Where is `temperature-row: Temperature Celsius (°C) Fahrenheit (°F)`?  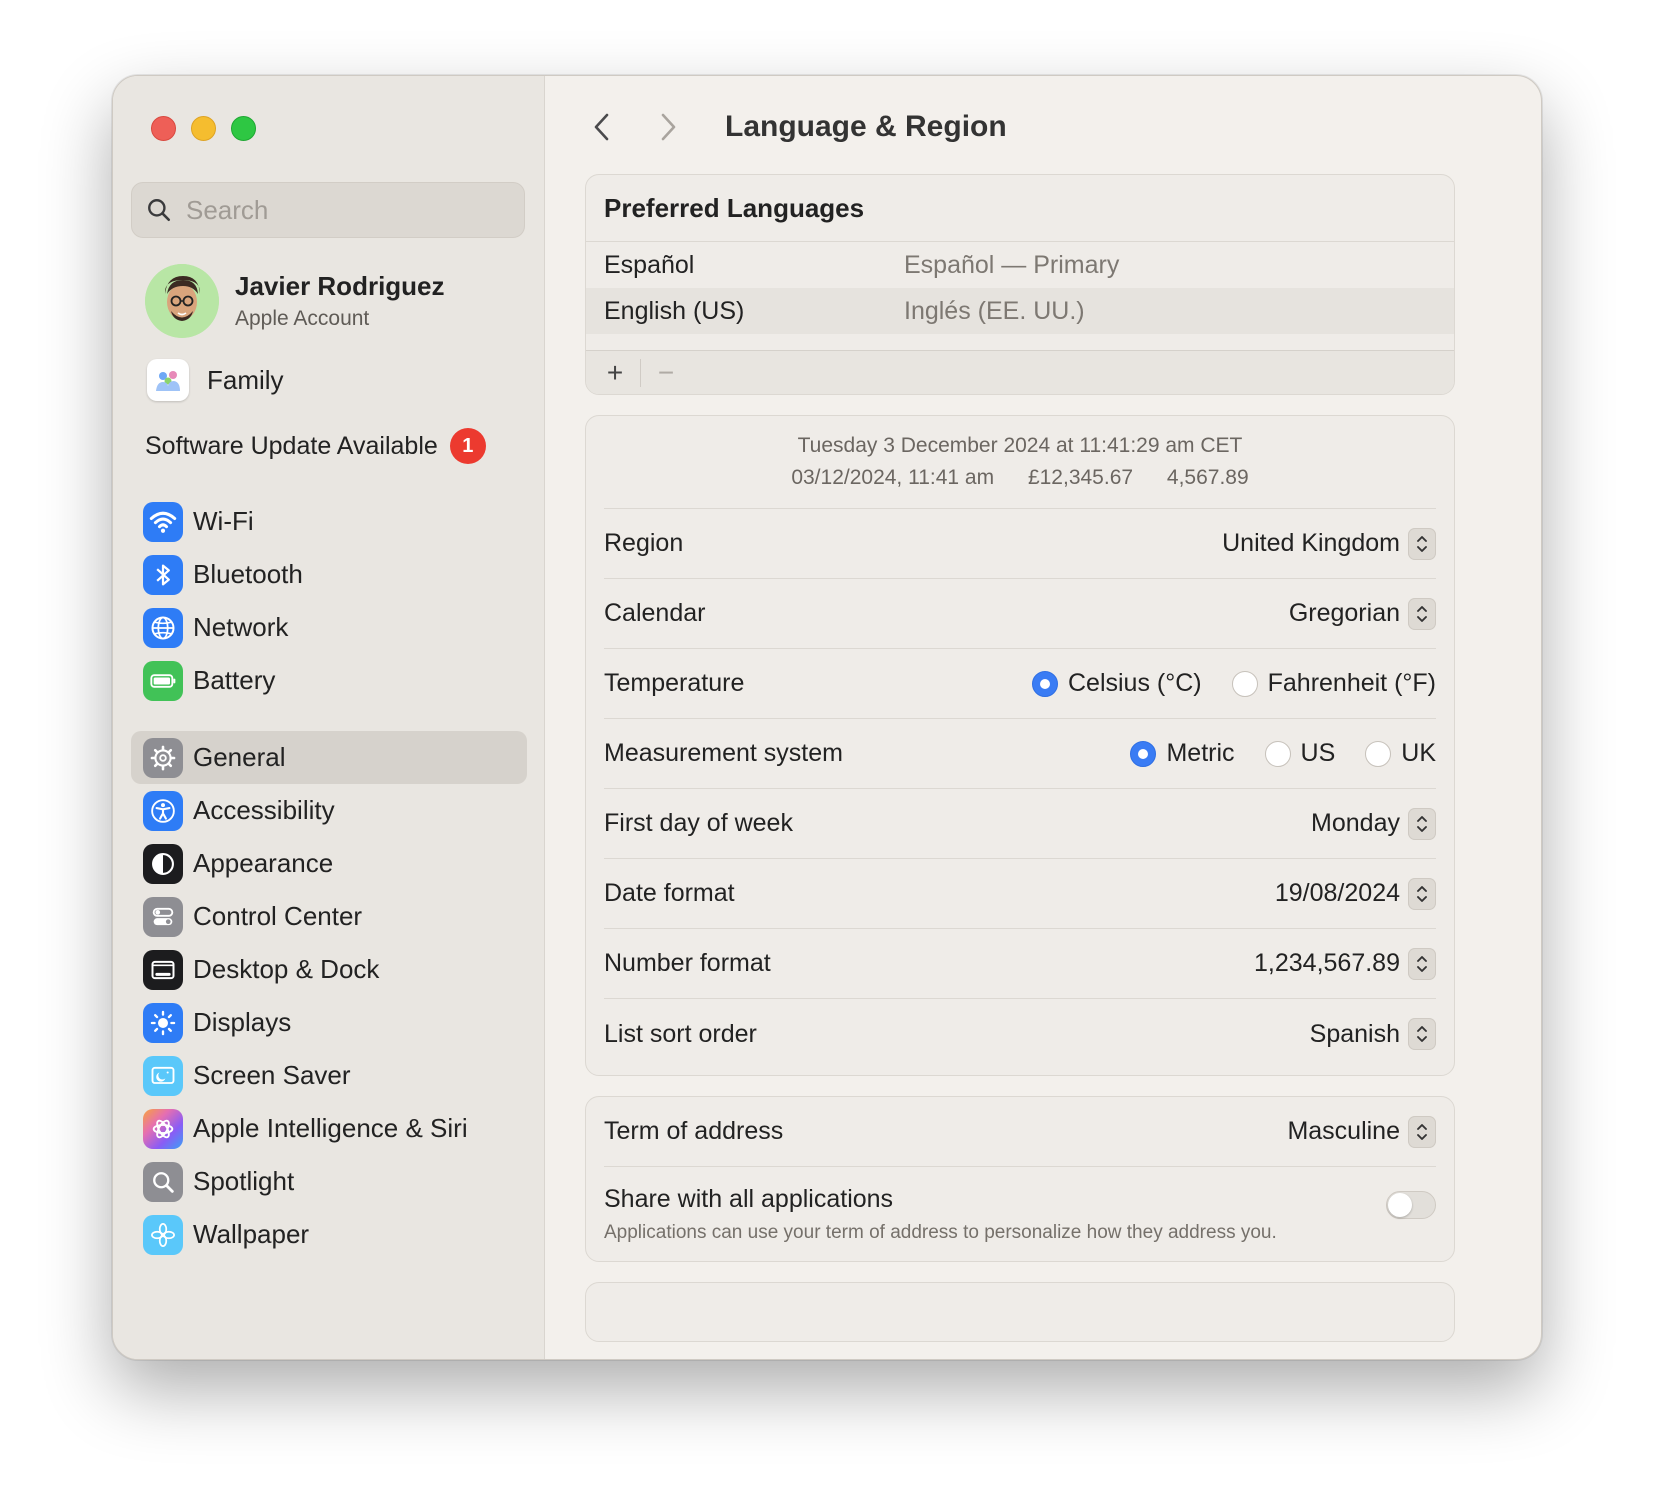
temperature-row: Temperature Celsius (°C) Fahrenheit (°F) is located at coordinates (1020, 684).